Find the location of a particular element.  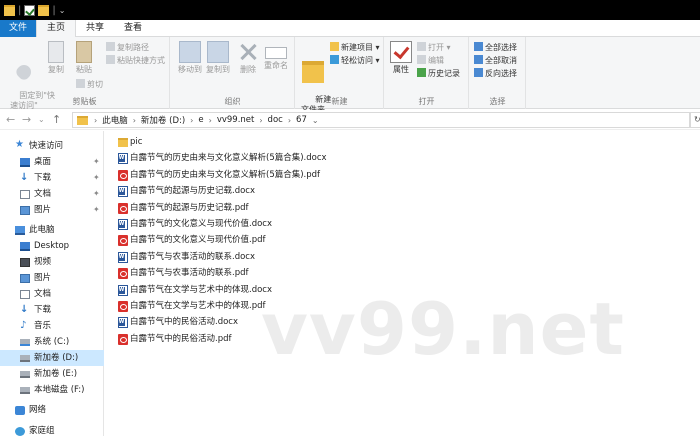

new-folder-quick-icon is located at coordinates (44, 10).